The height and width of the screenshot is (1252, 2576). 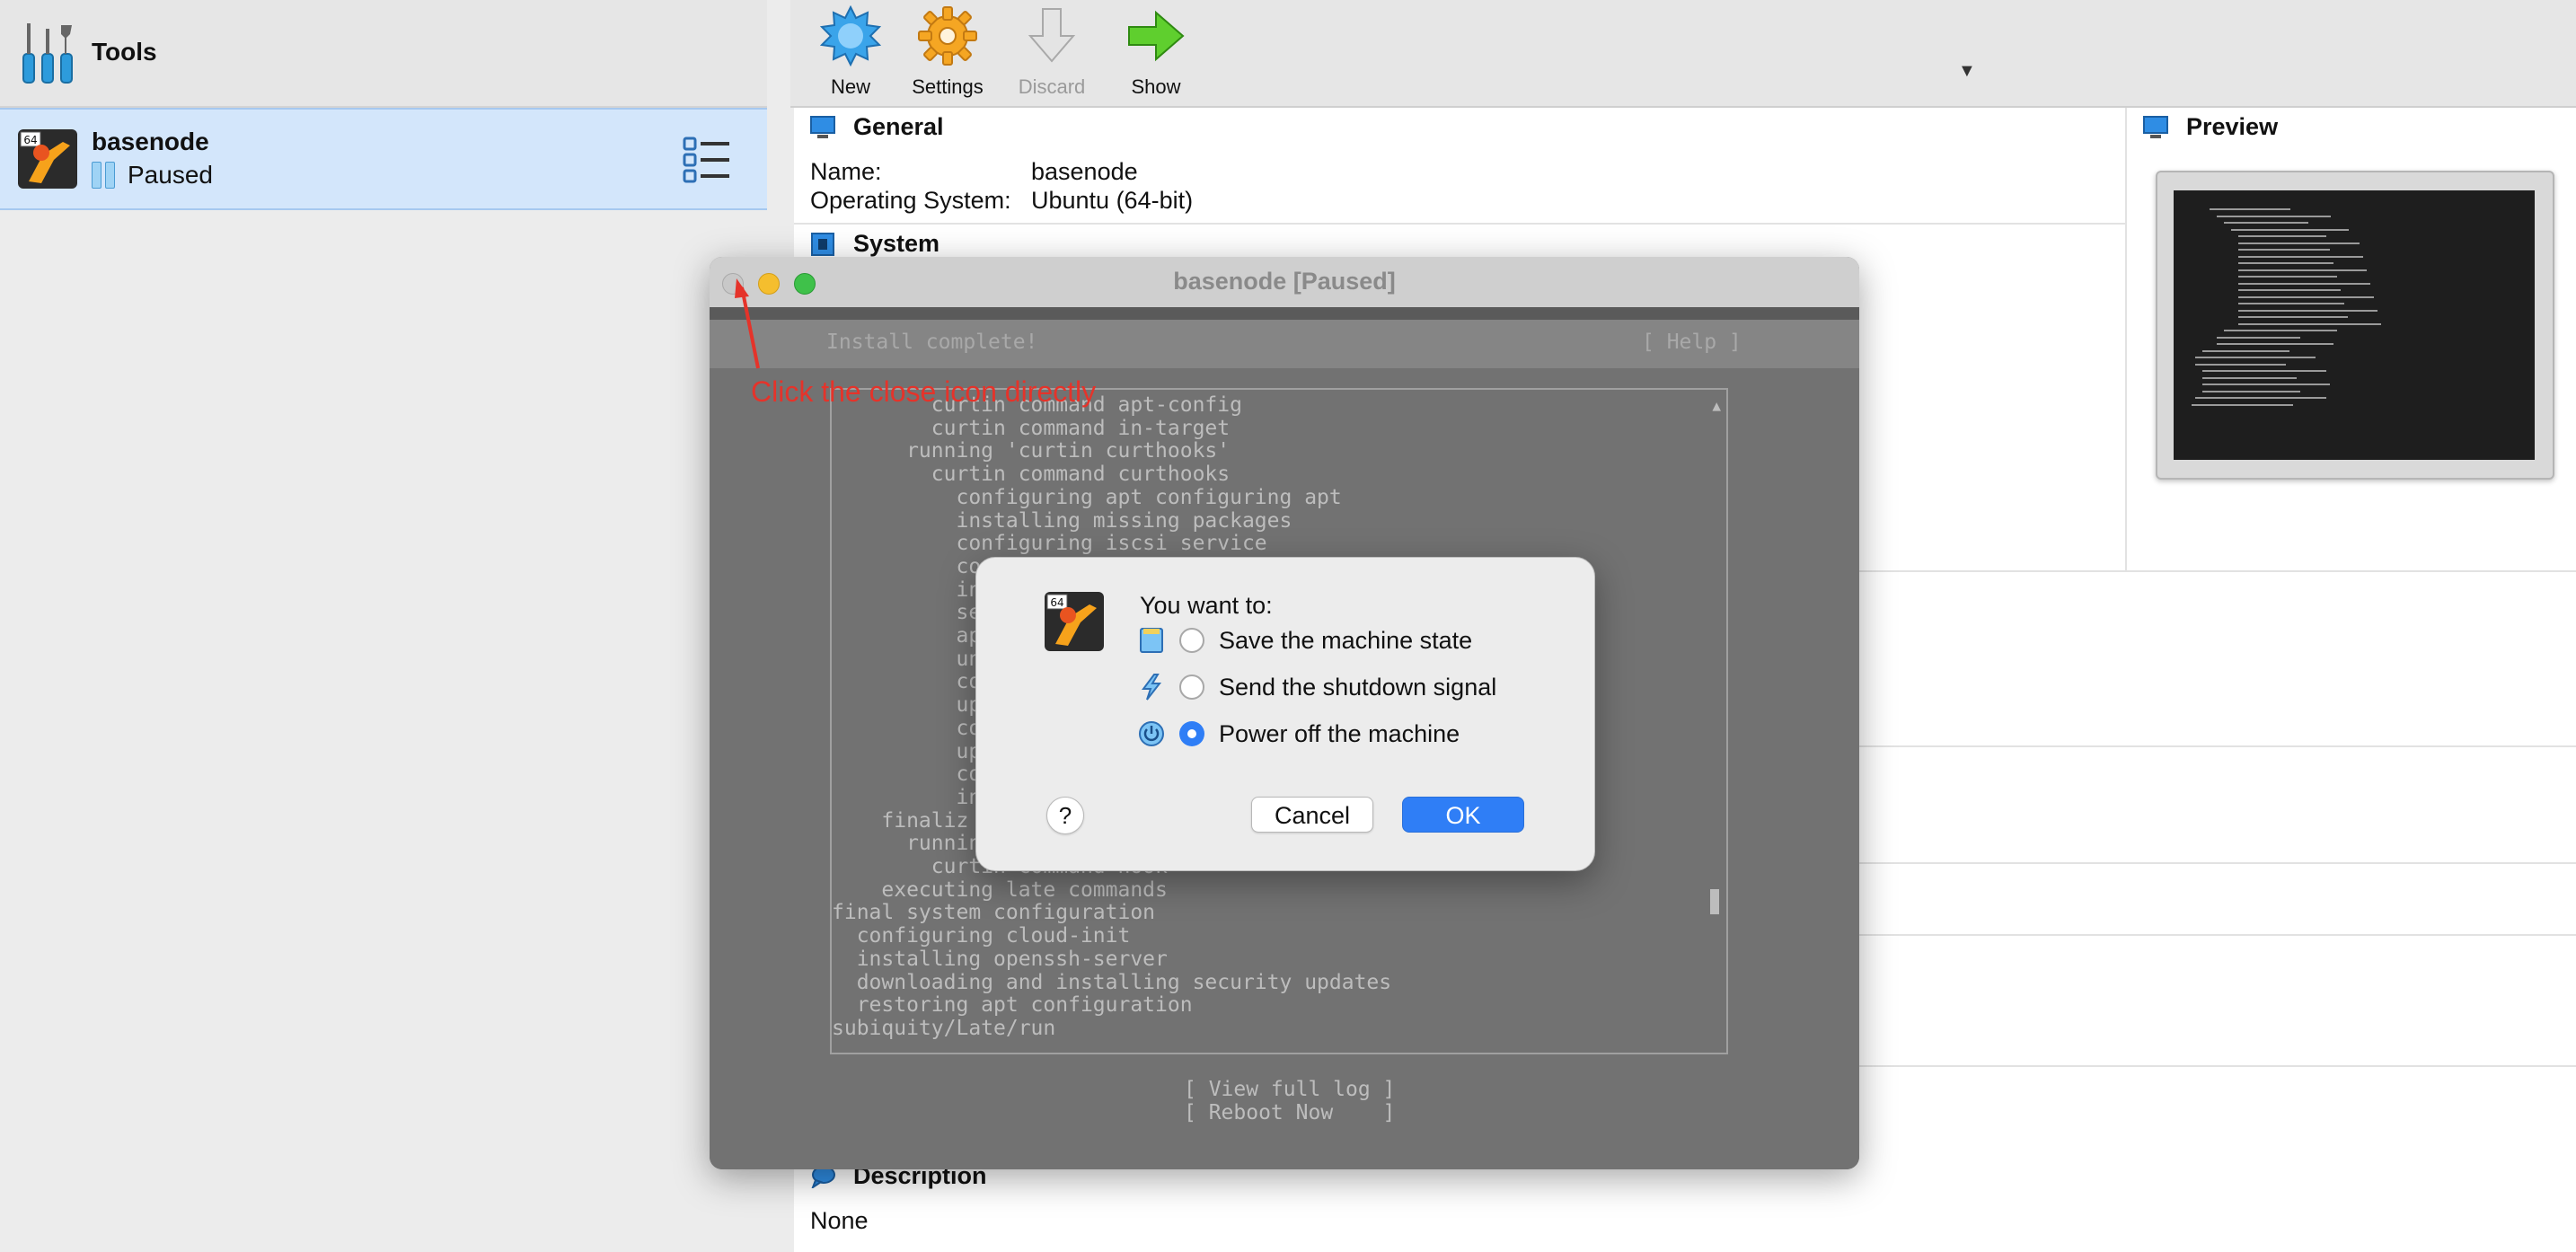 I want to click on os-value: Ubuntu (64-bit), so click(x=1112, y=200).